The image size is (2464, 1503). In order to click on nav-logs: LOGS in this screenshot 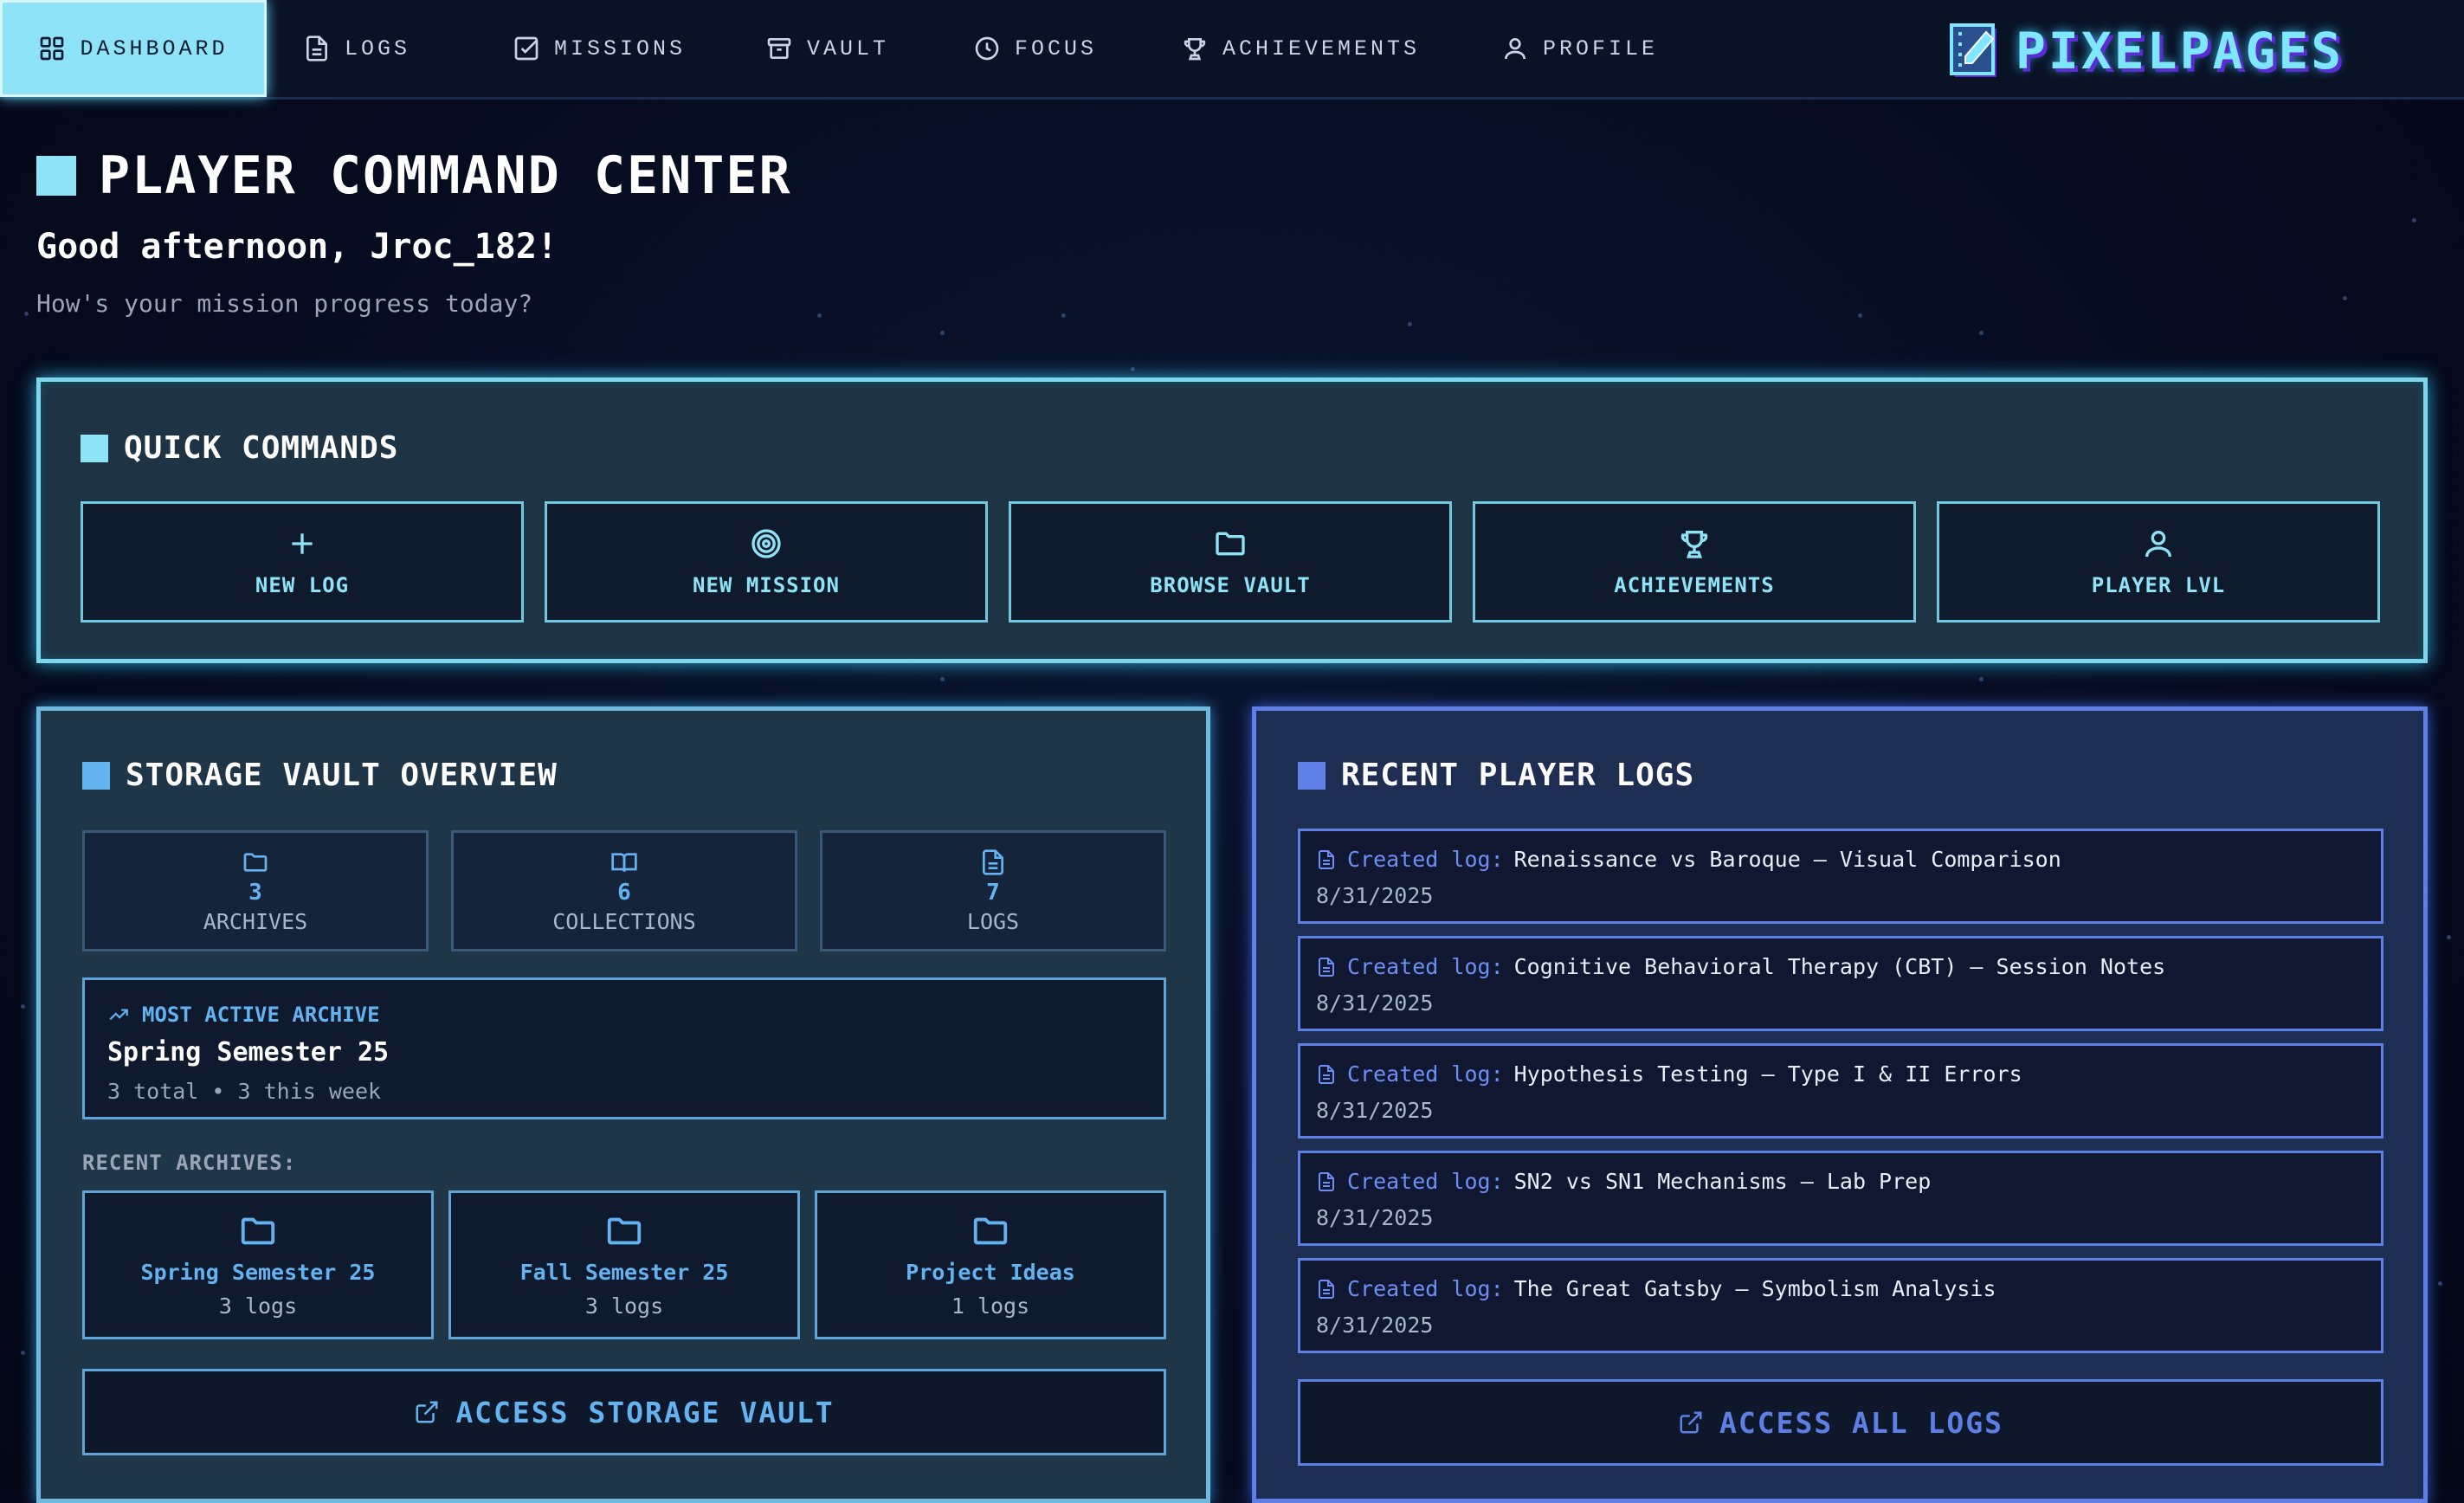, I will do `click(356, 48)`.